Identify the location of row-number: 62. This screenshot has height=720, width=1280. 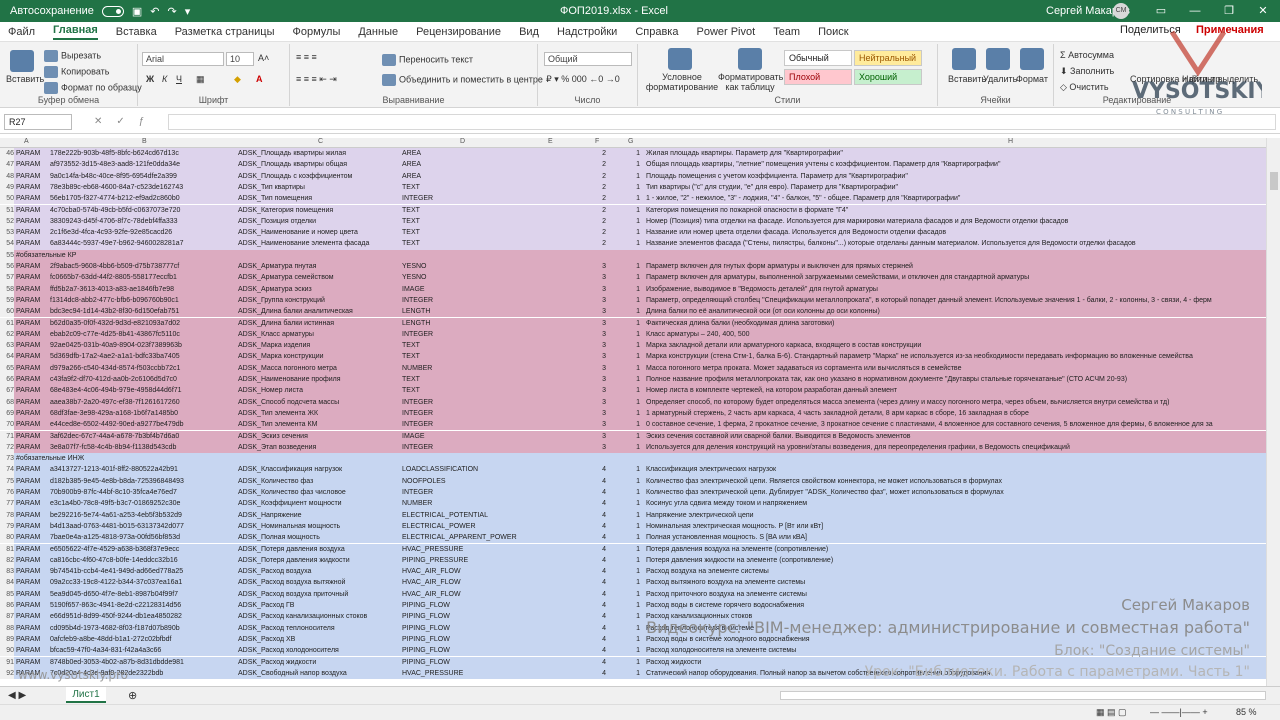
(7, 334).